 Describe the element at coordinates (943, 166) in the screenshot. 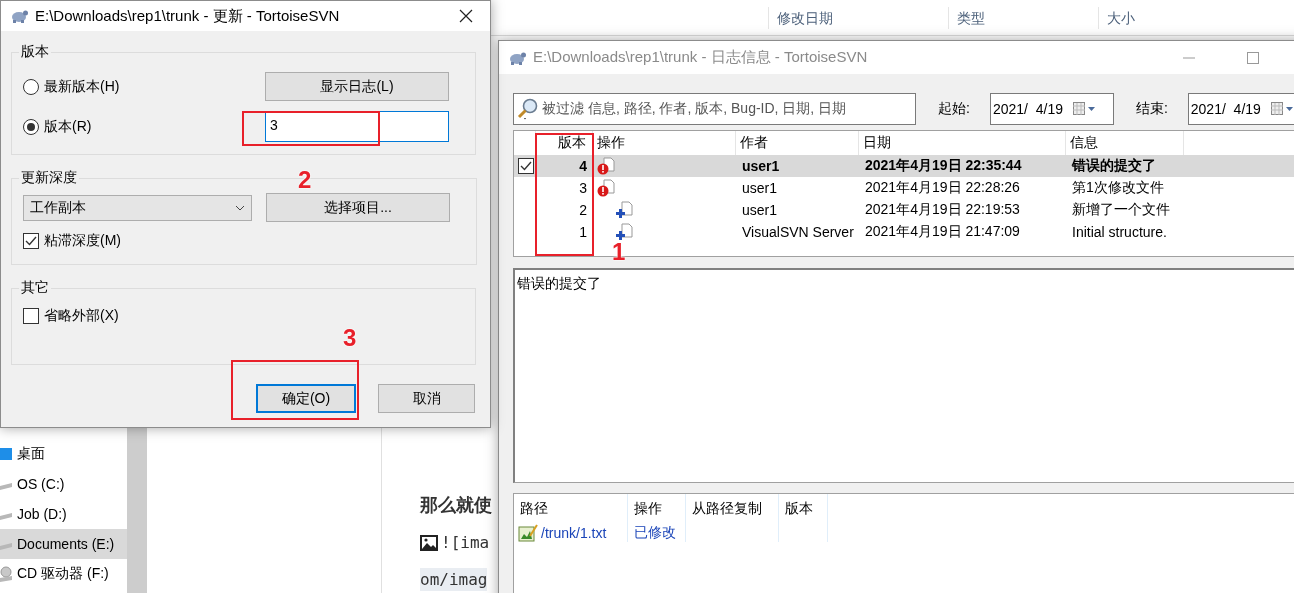

I see `table-cell-text: 2021年4月19日 22:35:44` at that location.